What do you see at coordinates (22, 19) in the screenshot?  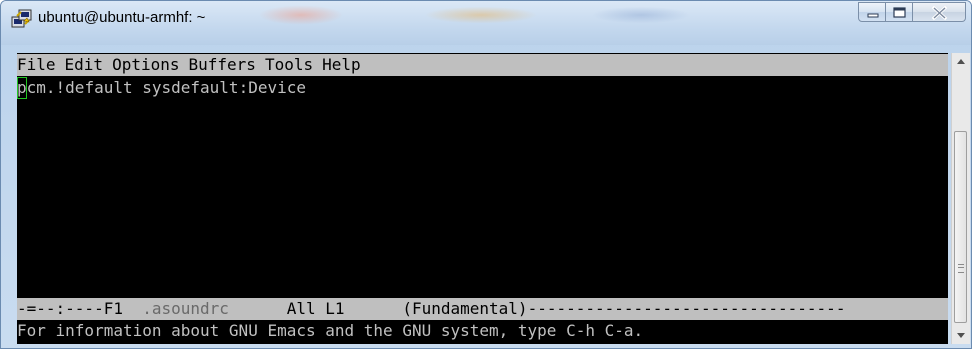 I see `putty-terminal-icon` at bounding box center [22, 19].